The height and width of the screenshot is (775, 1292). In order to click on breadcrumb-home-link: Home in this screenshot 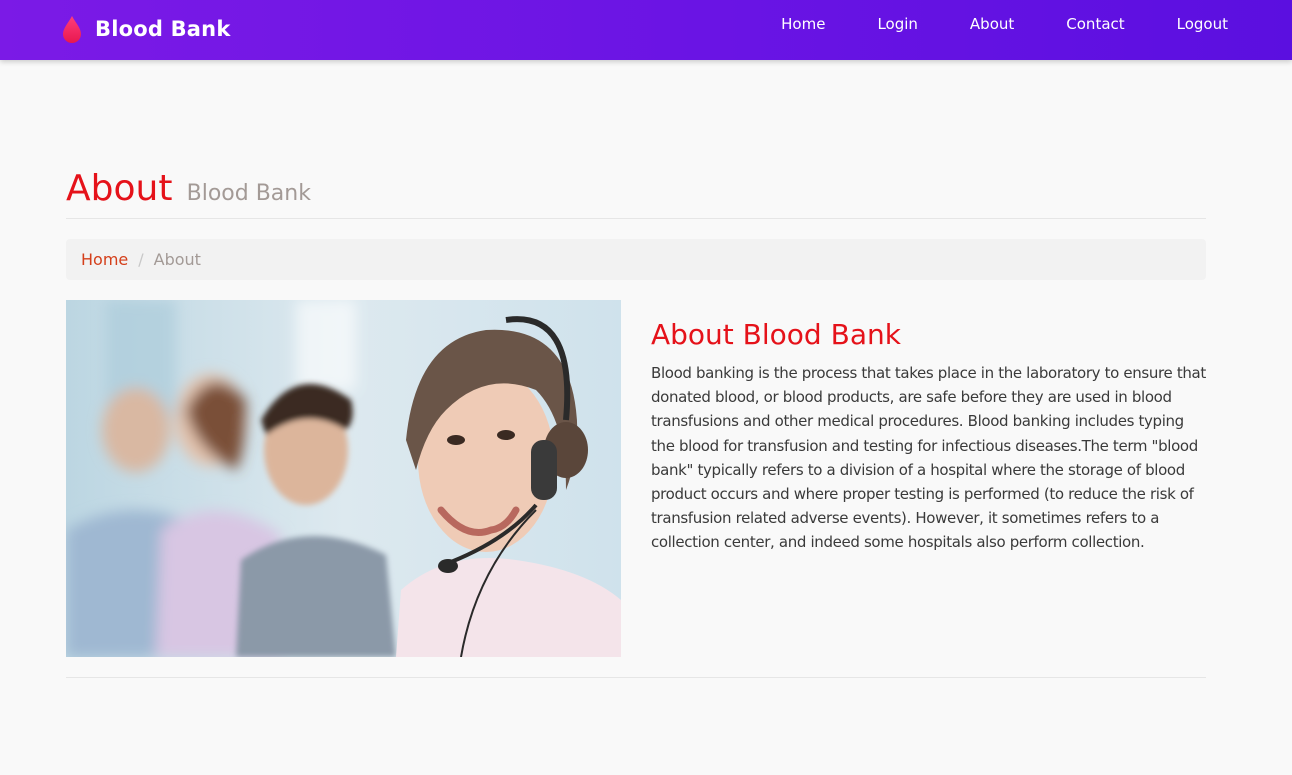, I will do `click(104, 259)`.